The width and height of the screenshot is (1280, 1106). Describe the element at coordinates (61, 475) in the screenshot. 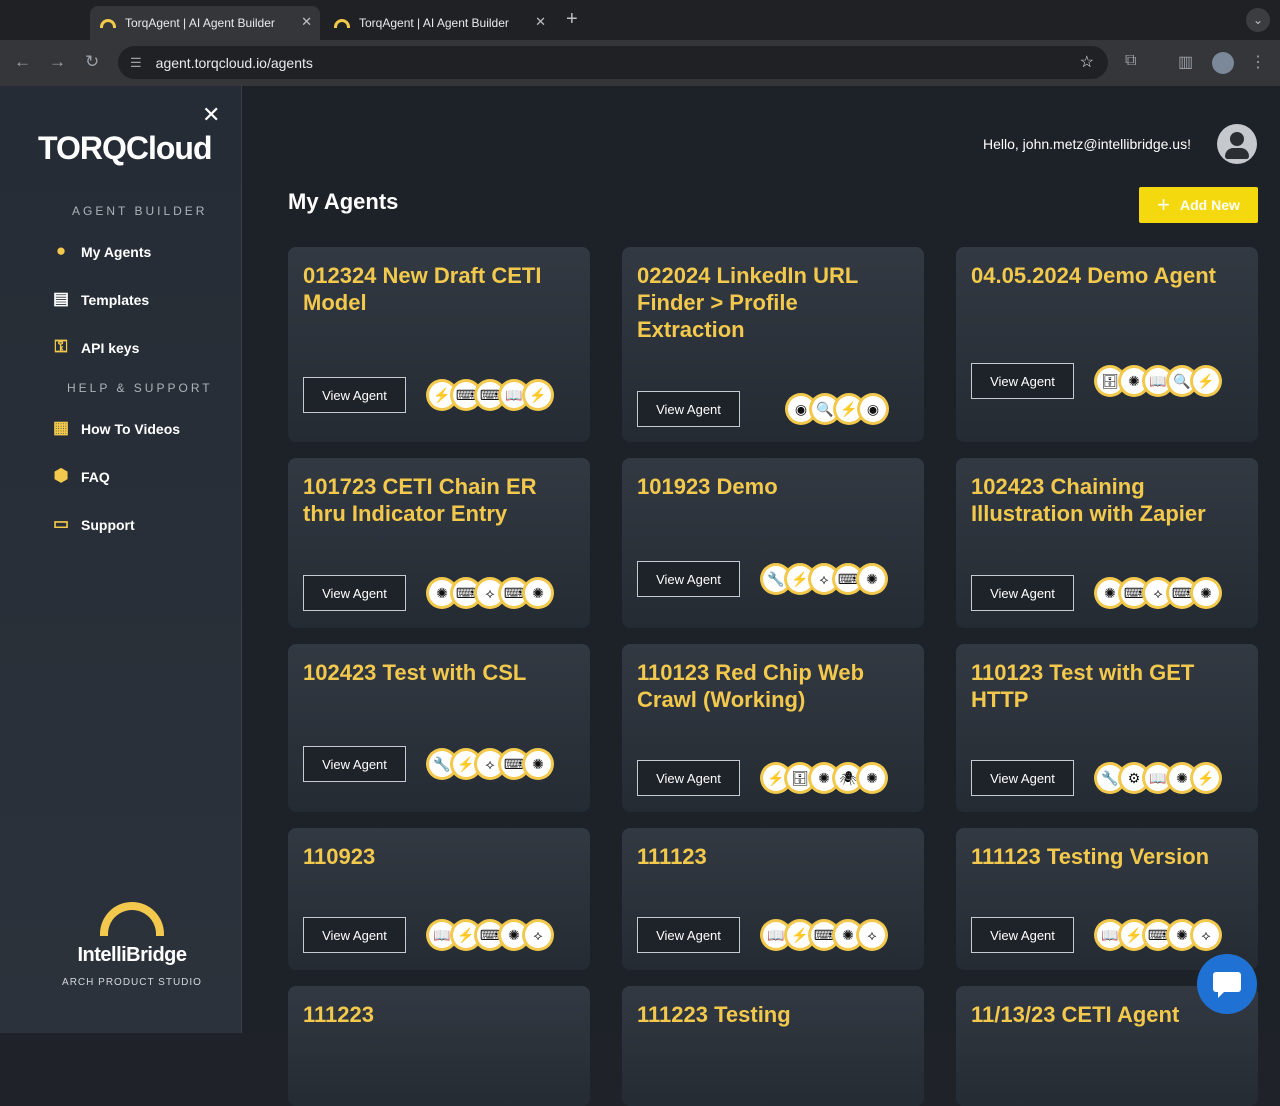

I see `question-icon: ⬢` at that location.